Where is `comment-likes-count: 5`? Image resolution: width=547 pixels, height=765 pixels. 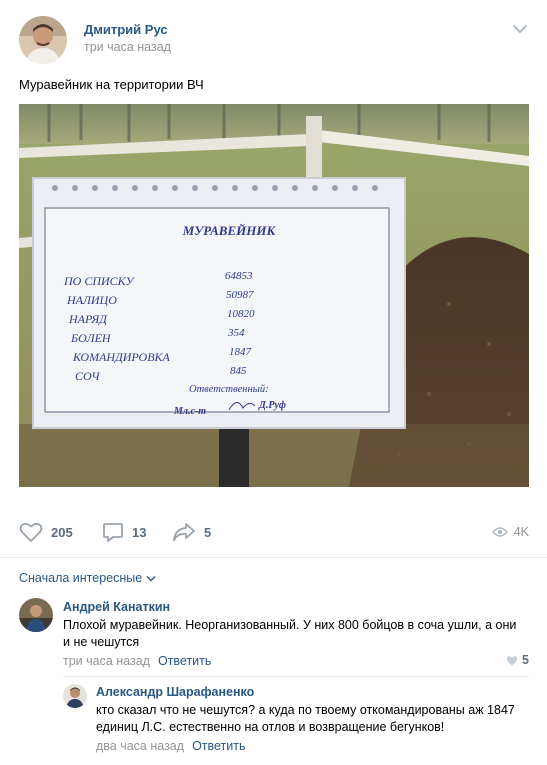
comment-likes-count: 5 is located at coordinates (525, 660).